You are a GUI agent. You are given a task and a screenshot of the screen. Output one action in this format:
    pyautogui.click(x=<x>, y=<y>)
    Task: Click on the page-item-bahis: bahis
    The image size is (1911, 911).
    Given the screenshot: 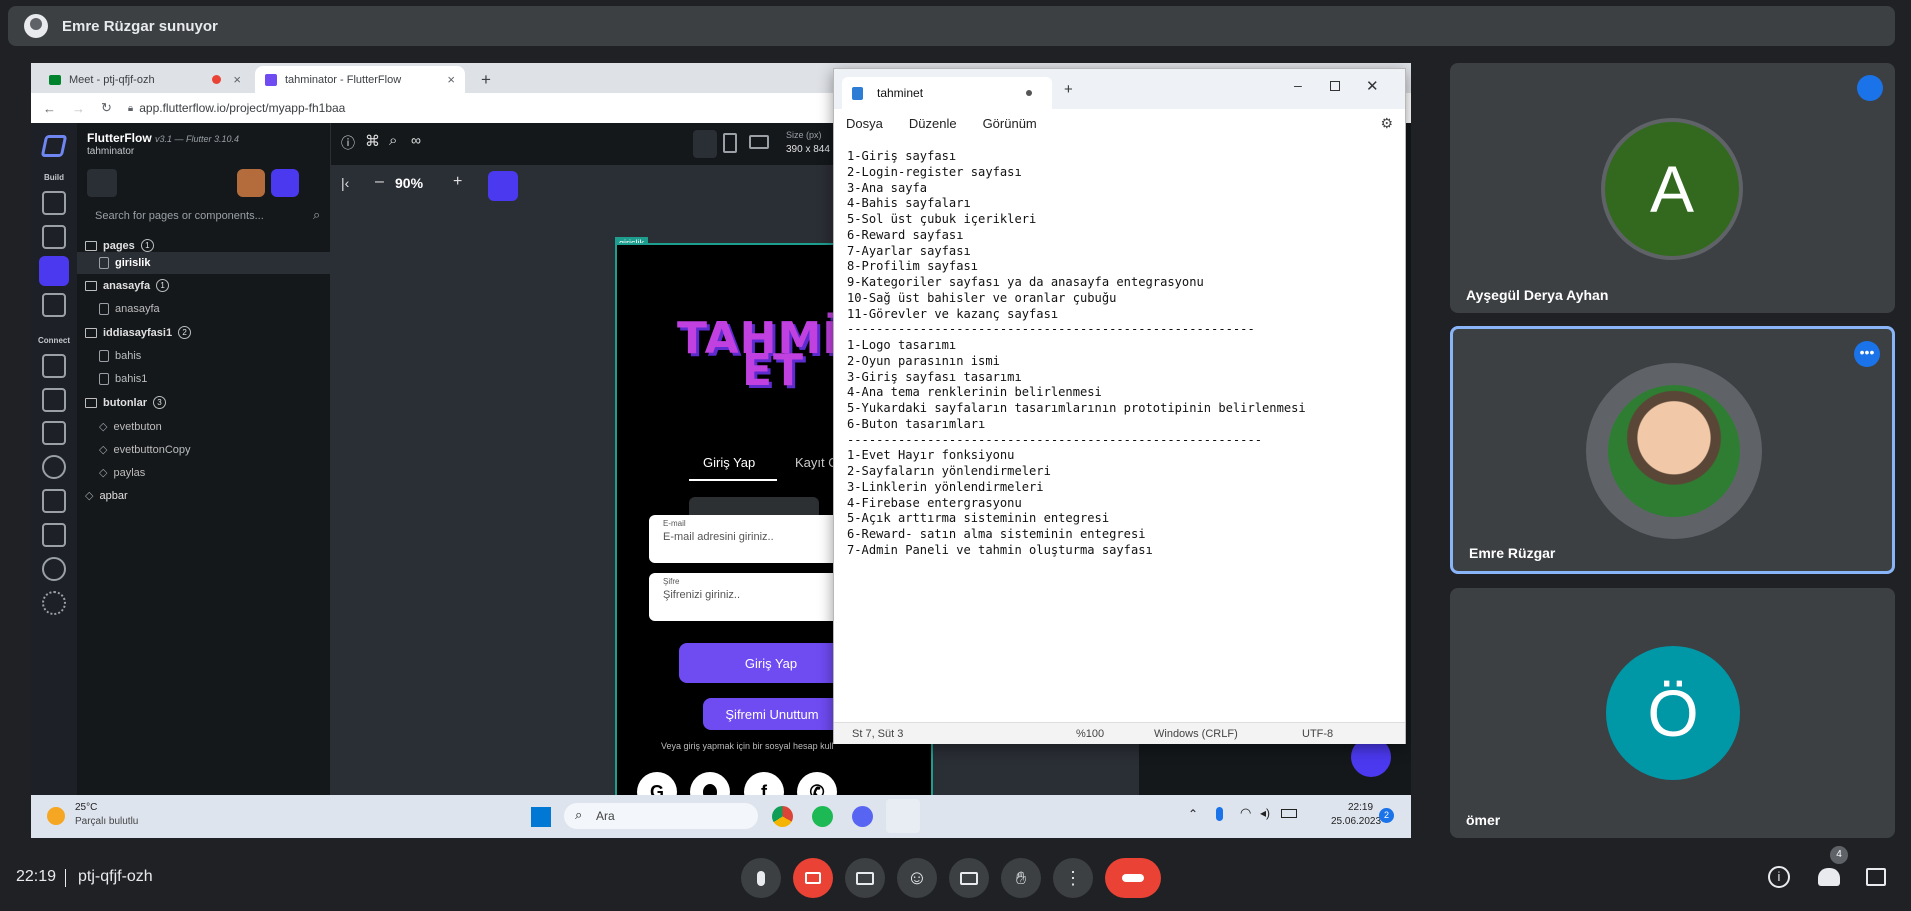 What is the action you would take?
    pyautogui.click(x=120, y=356)
    